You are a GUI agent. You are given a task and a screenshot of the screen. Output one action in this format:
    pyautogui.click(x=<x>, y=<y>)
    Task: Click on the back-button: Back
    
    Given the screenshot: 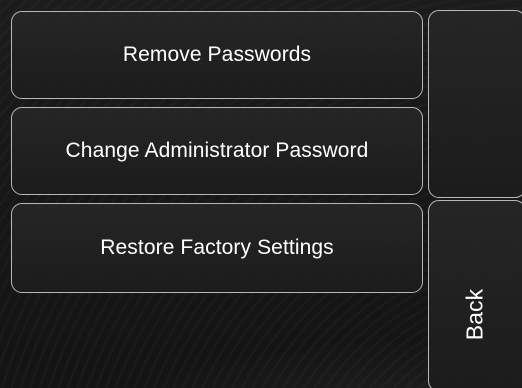 What is the action you would take?
    pyautogui.click(x=475, y=294)
    